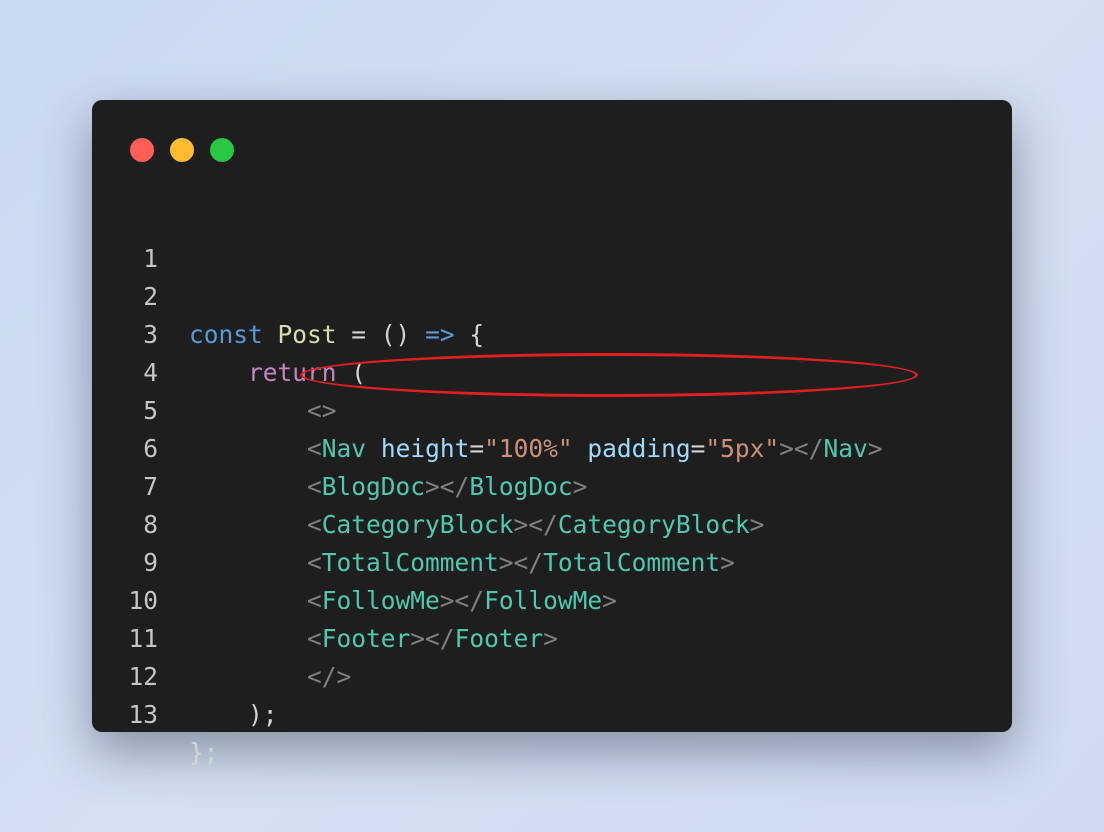 Image resolution: width=1104 pixels, height=832 pixels. What do you see at coordinates (233, 715) in the screenshot?
I see `line-source: );` at bounding box center [233, 715].